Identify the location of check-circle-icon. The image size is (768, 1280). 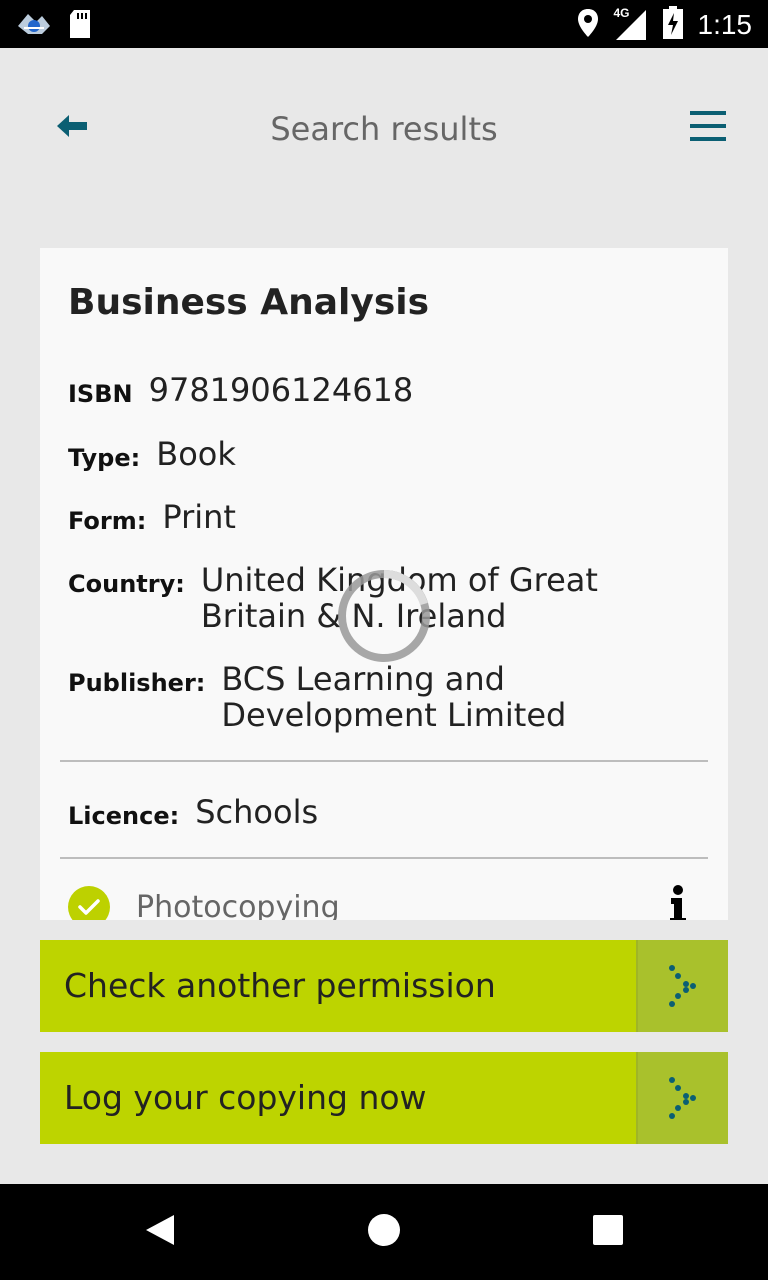
(89, 903).